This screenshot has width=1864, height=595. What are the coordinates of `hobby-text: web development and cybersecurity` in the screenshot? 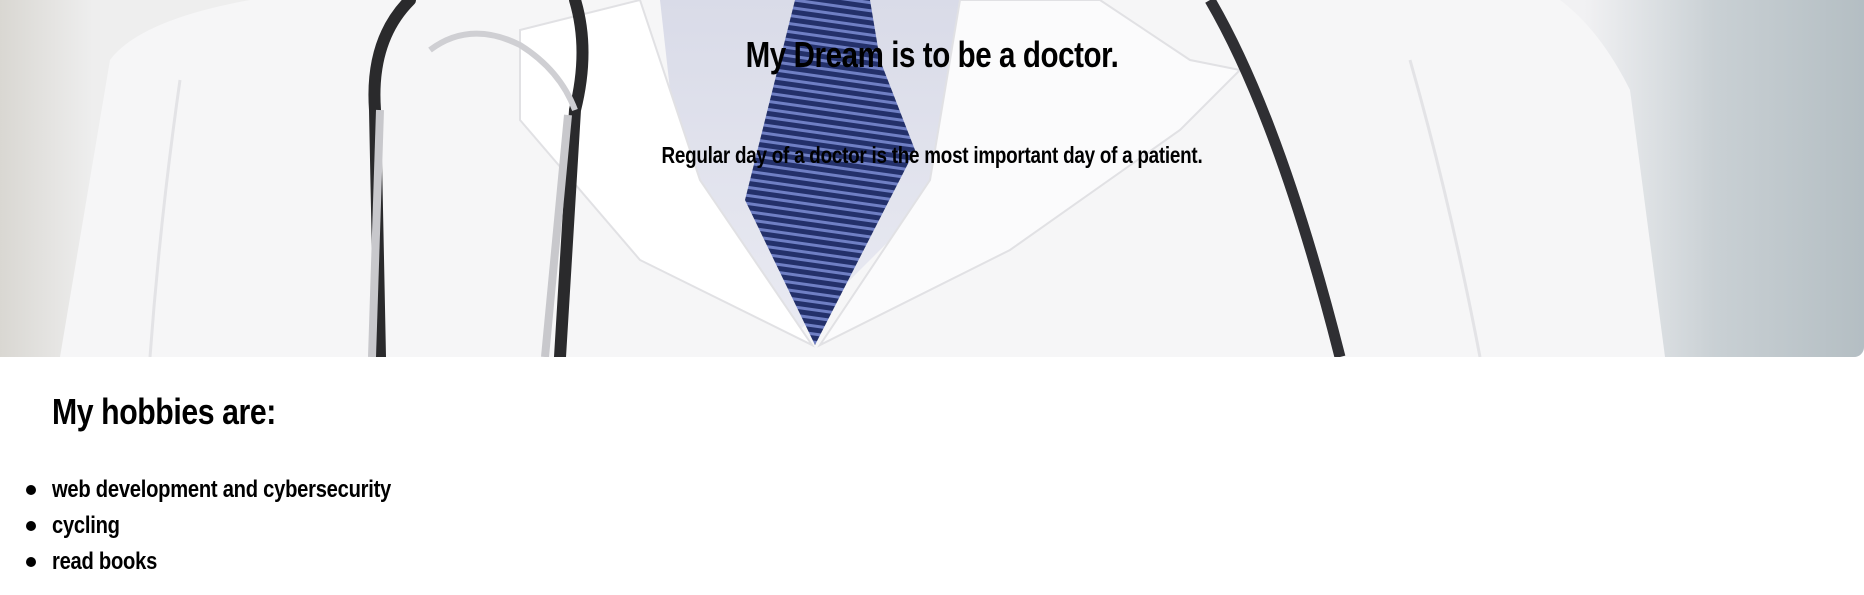 It's located at (222, 489).